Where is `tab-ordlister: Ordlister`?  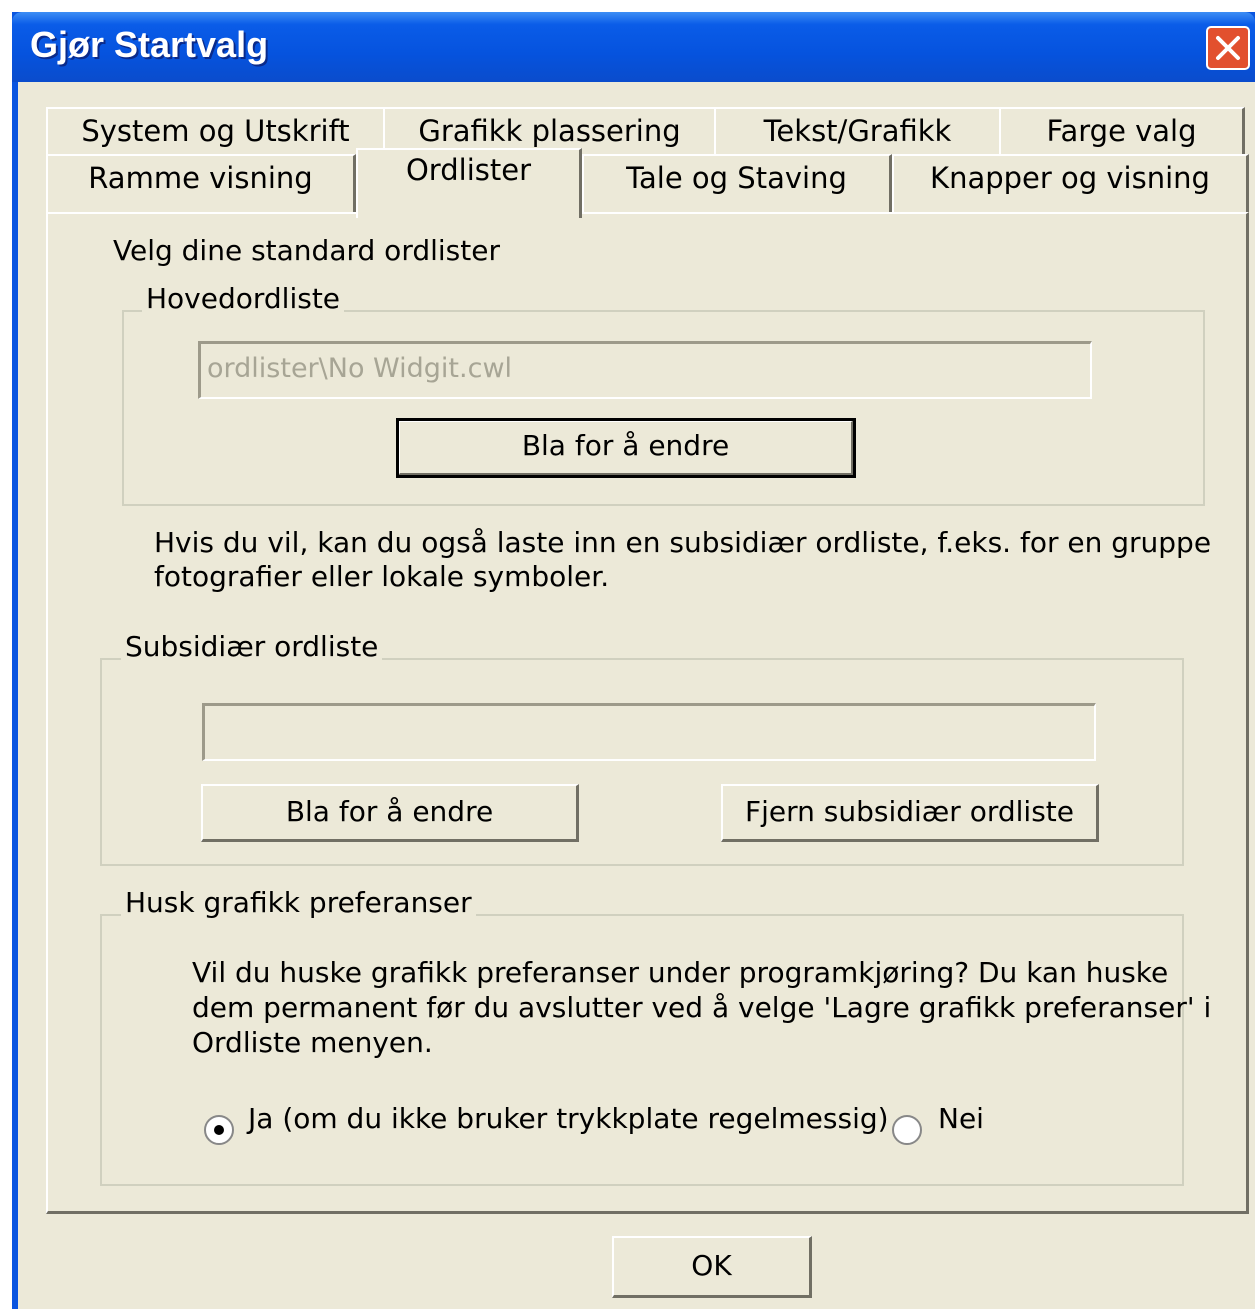 tab-ordlister: Ordlister is located at coordinates (469, 183).